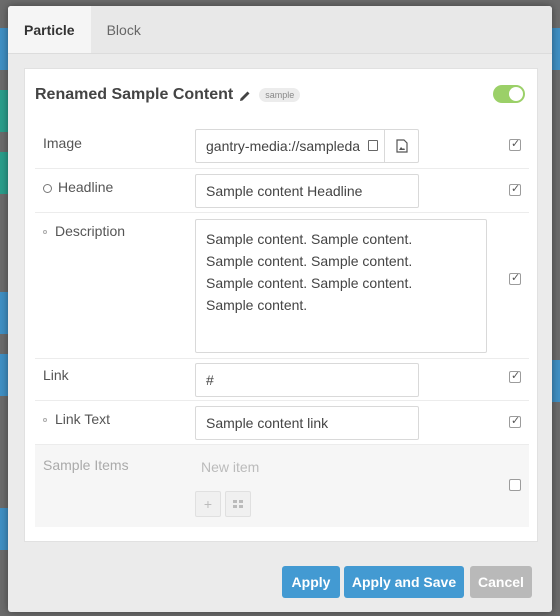  What do you see at coordinates (373, 145) in the screenshot?
I see `clear-icon` at bounding box center [373, 145].